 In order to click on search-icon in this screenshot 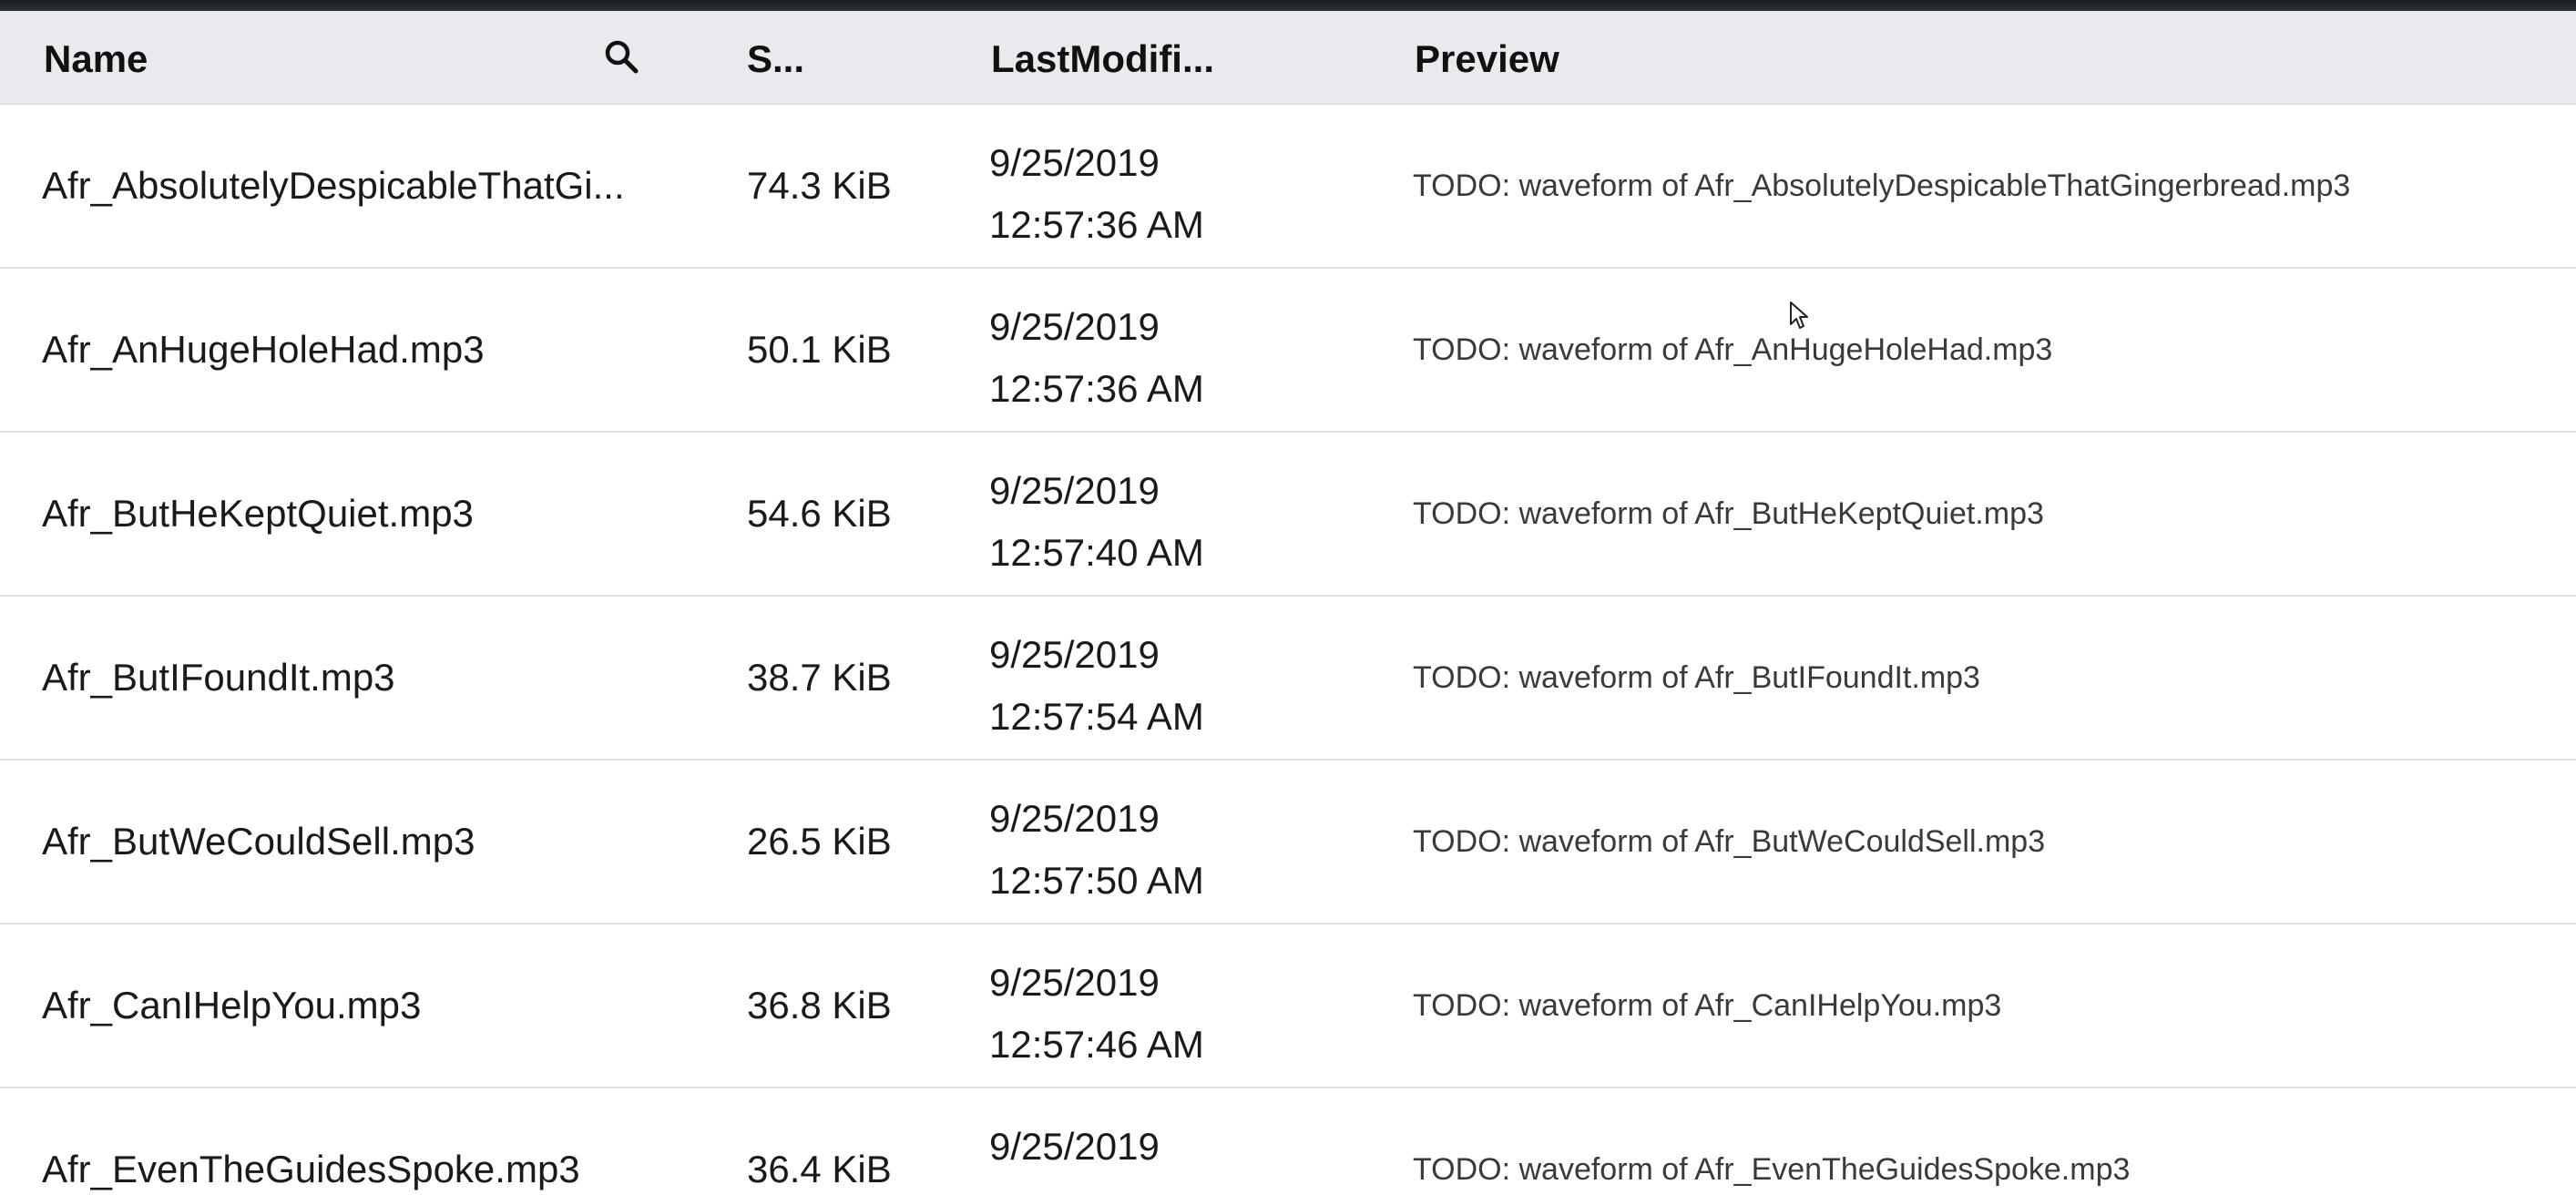, I will do `click(622, 57)`.